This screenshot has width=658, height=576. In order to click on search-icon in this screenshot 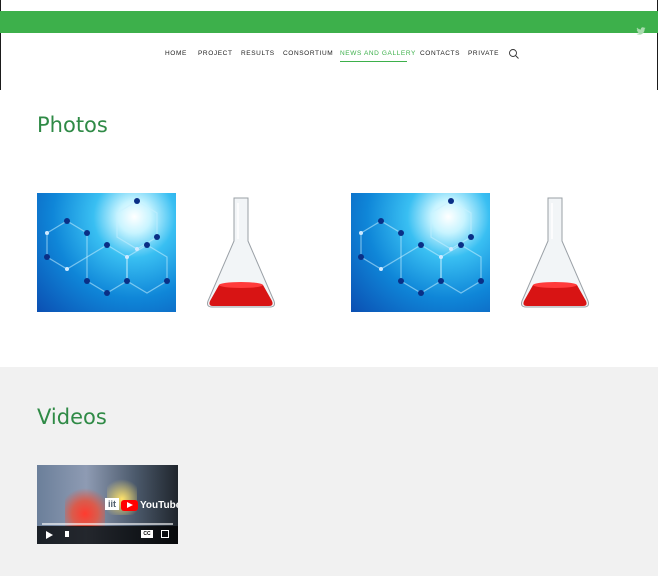, I will do `click(514, 54)`.